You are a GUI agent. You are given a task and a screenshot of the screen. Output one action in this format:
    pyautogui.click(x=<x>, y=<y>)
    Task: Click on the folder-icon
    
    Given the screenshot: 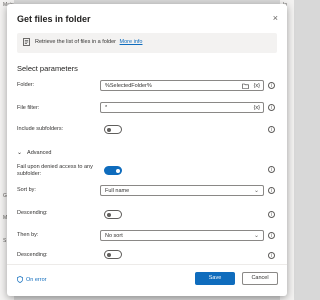 What is the action you would take?
    pyautogui.click(x=245, y=86)
    